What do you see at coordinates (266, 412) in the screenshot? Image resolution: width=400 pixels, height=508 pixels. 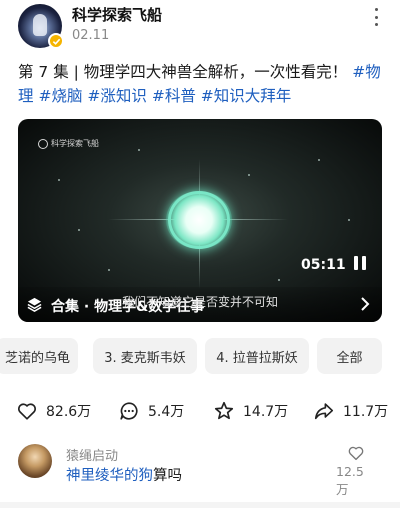 I see `favorite-count: 14.7万` at bounding box center [266, 412].